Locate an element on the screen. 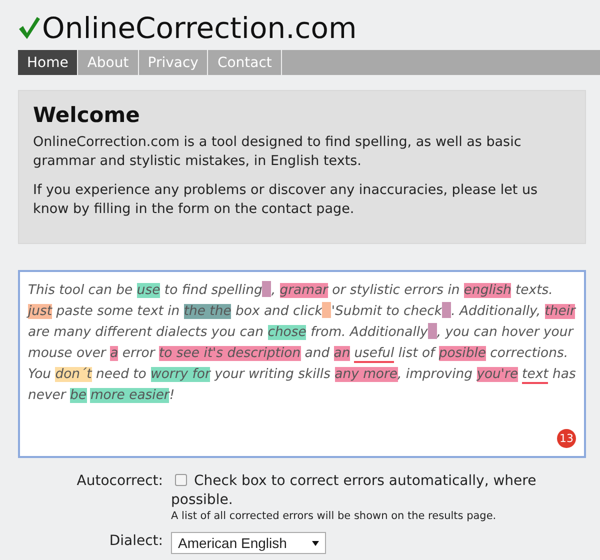  error-highlight: a is located at coordinates (114, 353).